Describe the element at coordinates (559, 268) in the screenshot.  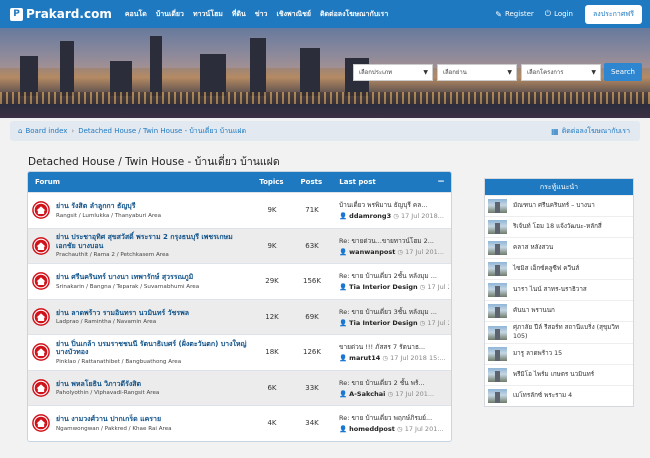
I see `recommended-item: ไซมิส เอ็กซ์คลูซีฟ ควีนส์` at that location.